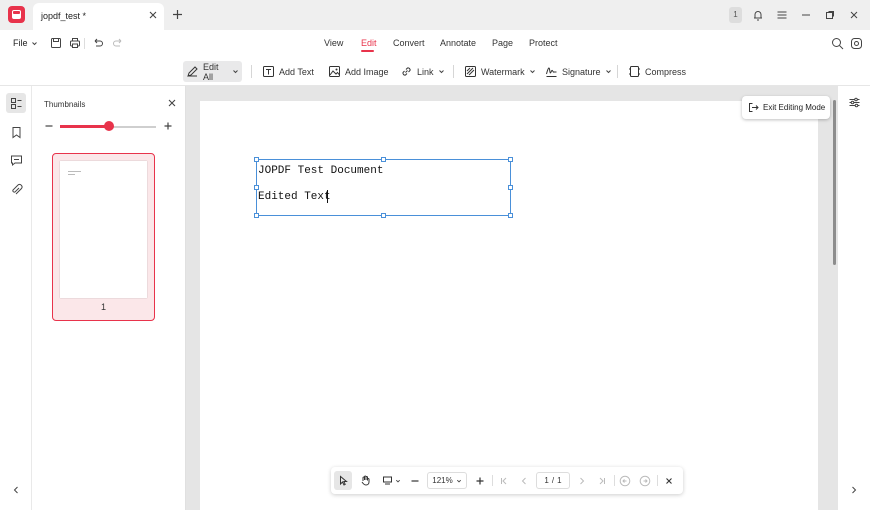 The height and width of the screenshot is (510, 870). Describe the element at coordinates (103, 237) in the screenshot. I see `page-thumbnail: 1` at that location.